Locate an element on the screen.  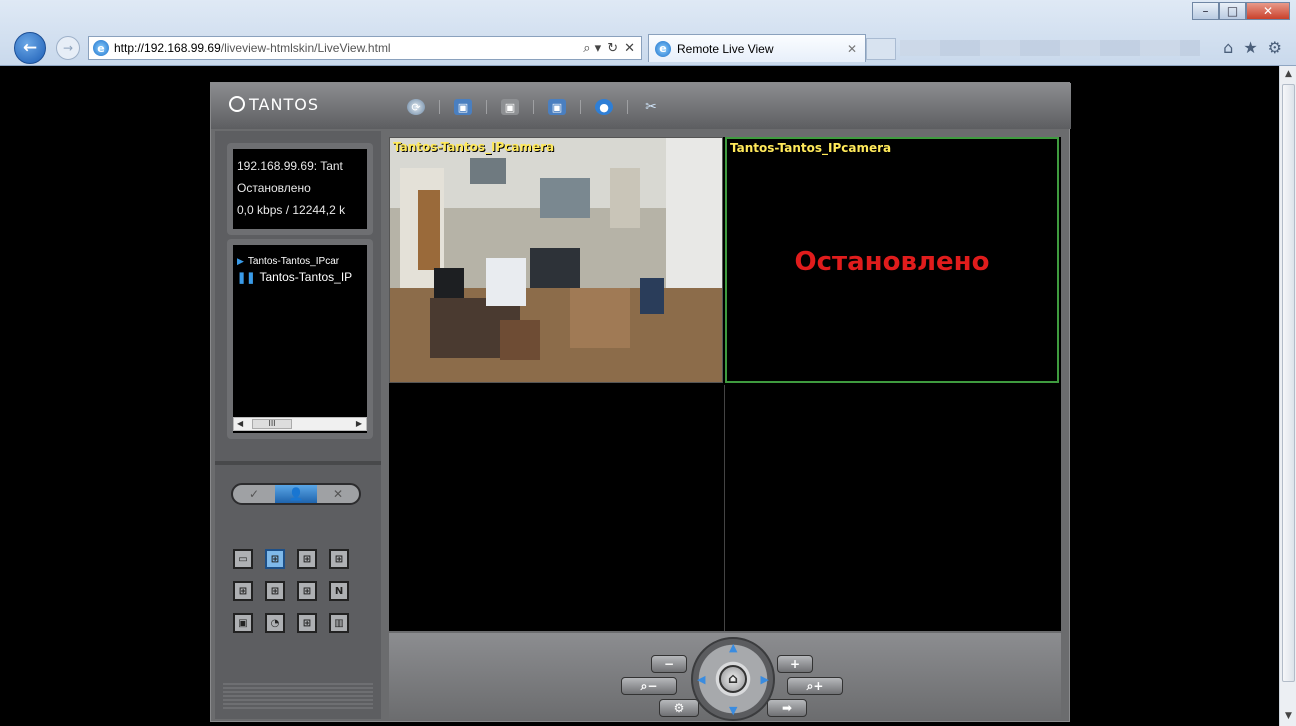
layout-custom-button: N is located at coordinates (339, 591).